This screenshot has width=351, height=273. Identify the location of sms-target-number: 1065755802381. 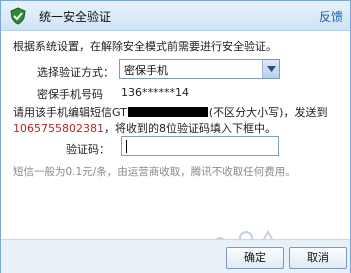
(58, 128).